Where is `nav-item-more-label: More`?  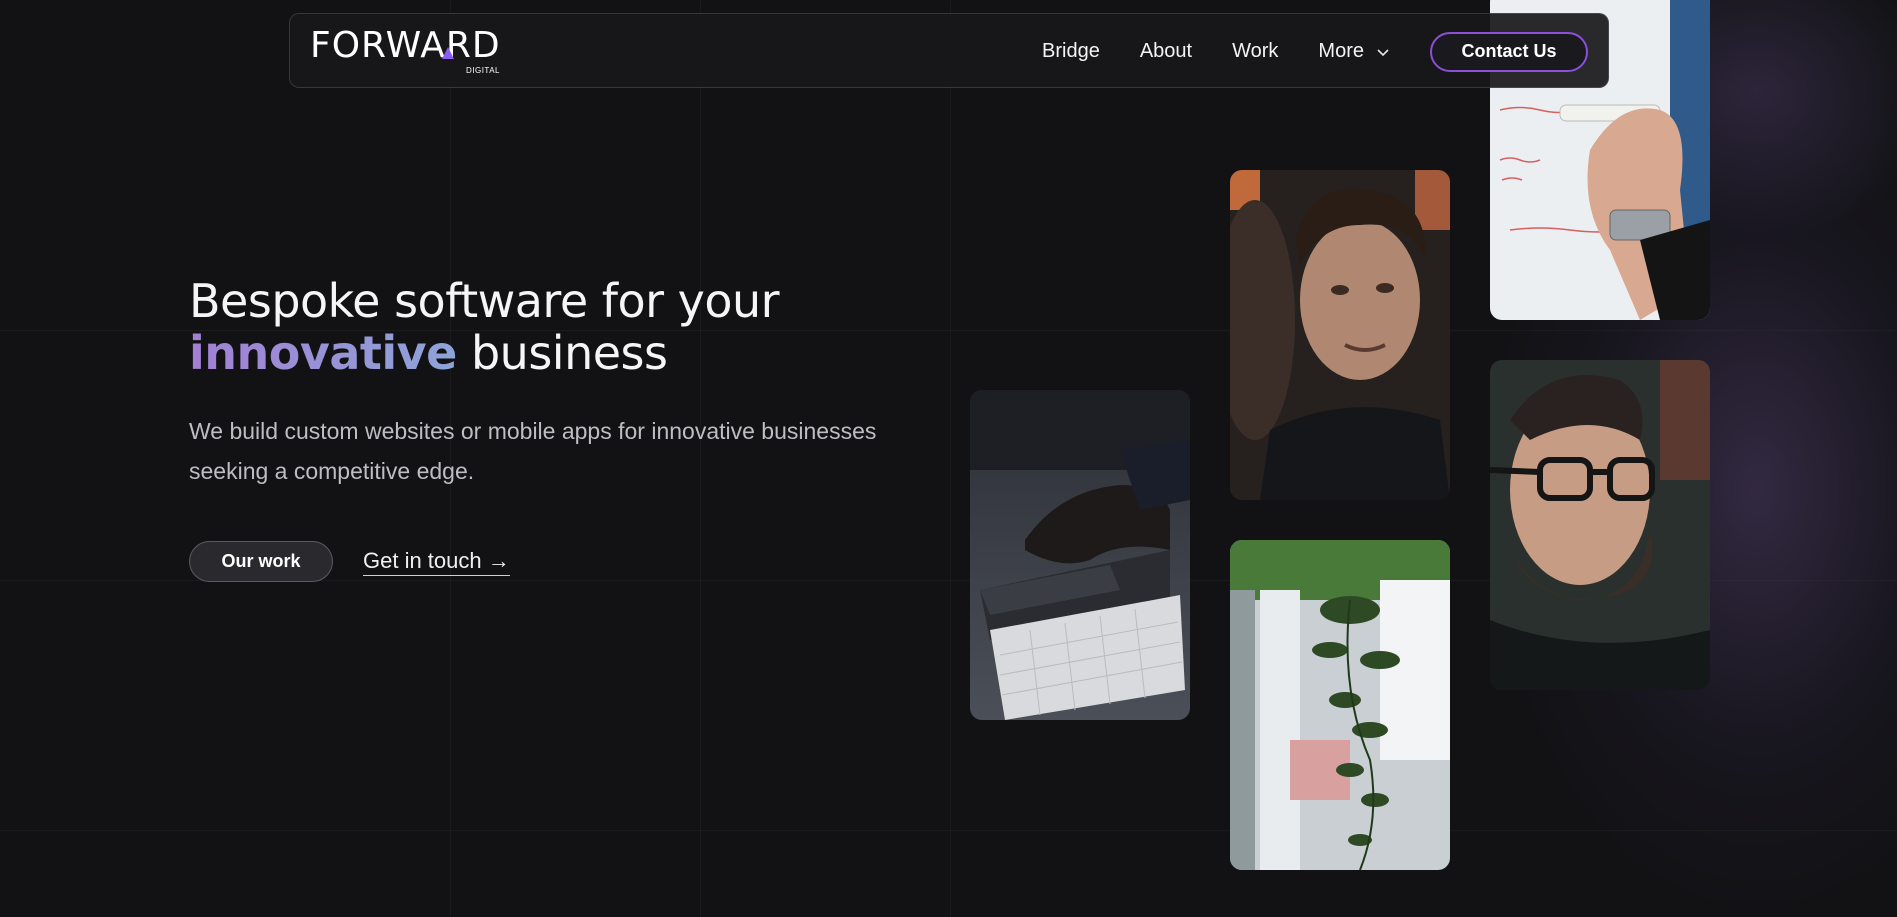 nav-item-more-label: More is located at coordinates (1341, 51).